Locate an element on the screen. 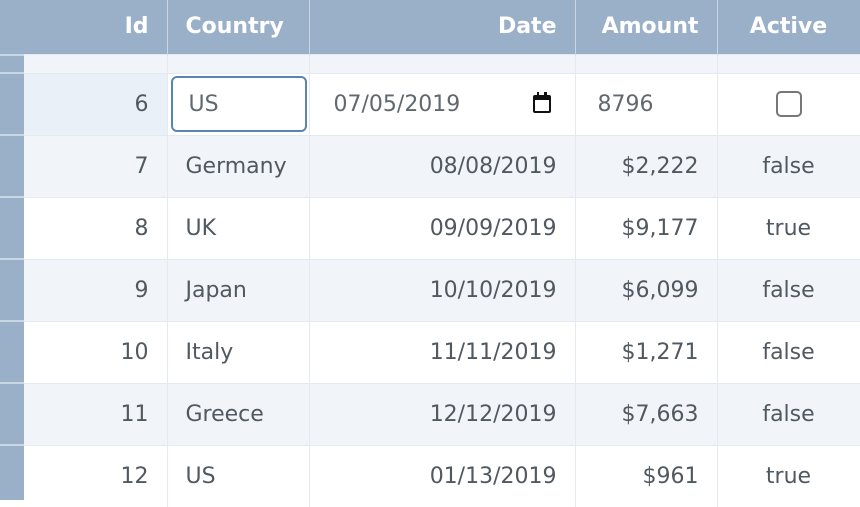 The width and height of the screenshot is (860, 507). amount-cell: $1,271 is located at coordinates (646, 351).